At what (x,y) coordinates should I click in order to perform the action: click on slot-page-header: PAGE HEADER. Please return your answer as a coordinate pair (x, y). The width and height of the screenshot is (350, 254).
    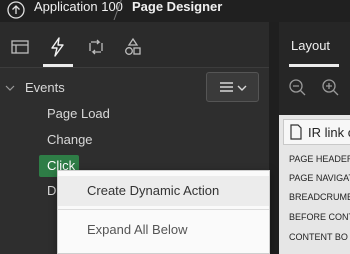
    Looking at the image, I should click on (319, 159).